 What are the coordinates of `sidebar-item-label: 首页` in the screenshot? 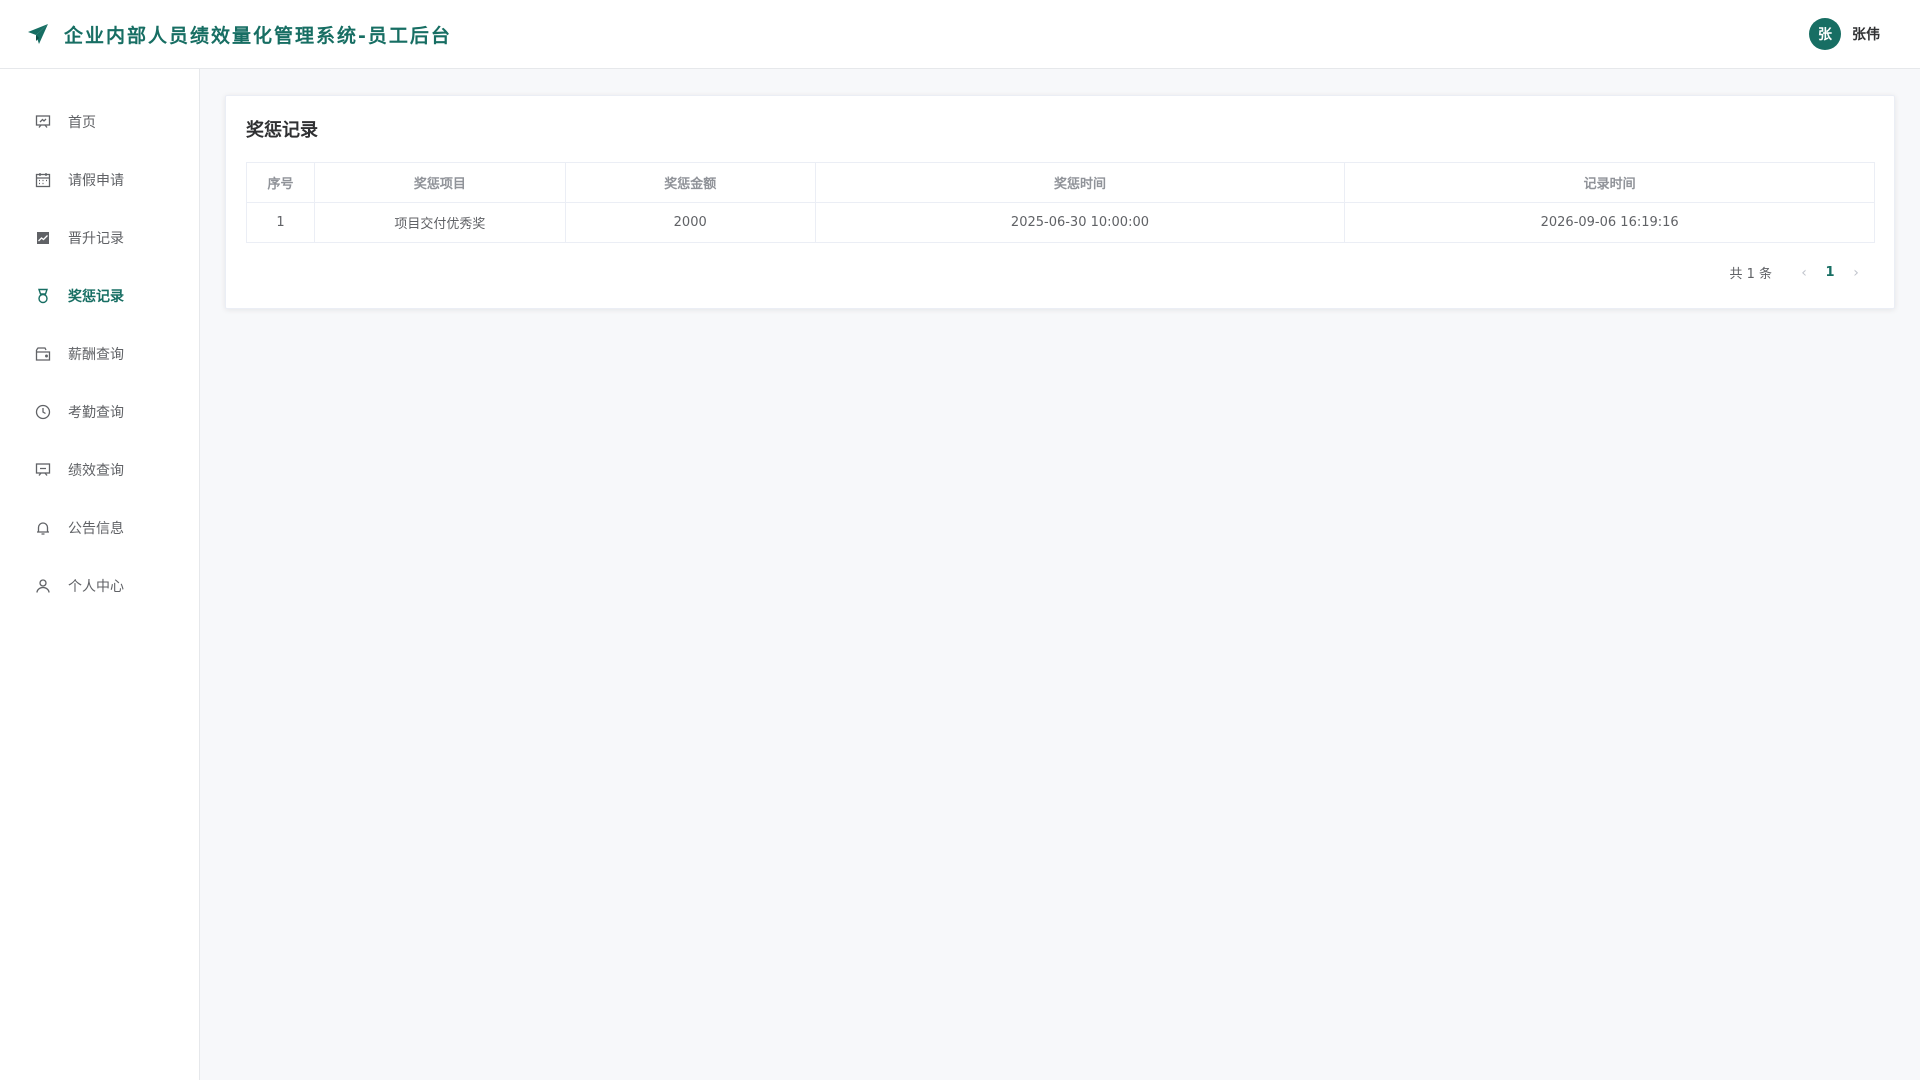 It's located at (82, 123).